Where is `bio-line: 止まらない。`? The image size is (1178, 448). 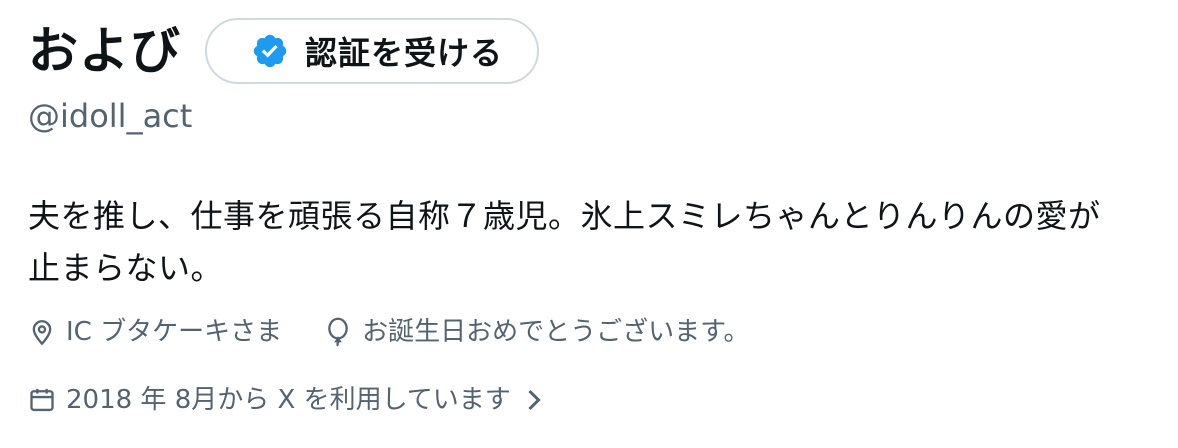
bio-line: 止まらない。 is located at coordinates (126, 268).